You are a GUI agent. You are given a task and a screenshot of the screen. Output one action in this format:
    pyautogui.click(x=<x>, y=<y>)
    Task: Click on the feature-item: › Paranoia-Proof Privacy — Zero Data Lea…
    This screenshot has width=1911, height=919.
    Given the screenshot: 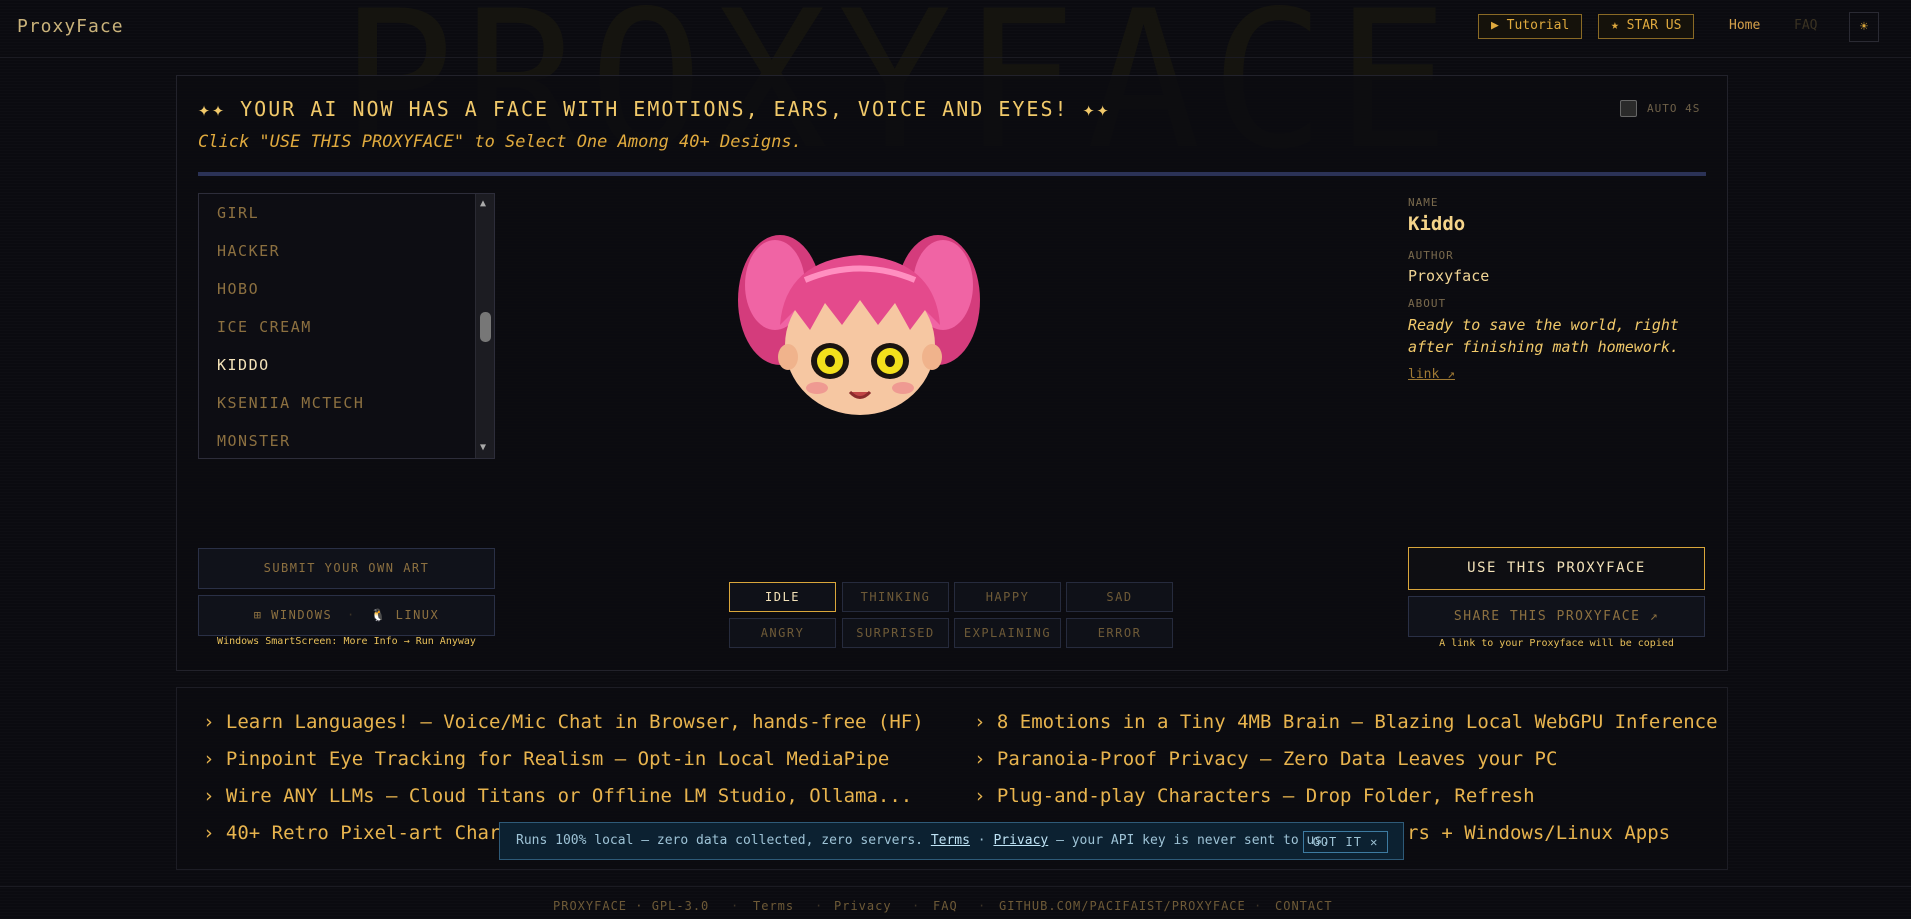 What is the action you would take?
    pyautogui.click(x=1266, y=759)
    